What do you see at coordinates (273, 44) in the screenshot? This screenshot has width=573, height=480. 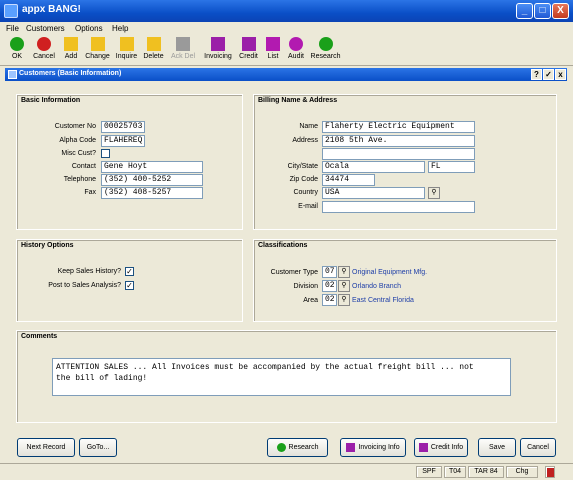 I see `list-icon` at bounding box center [273, 44].